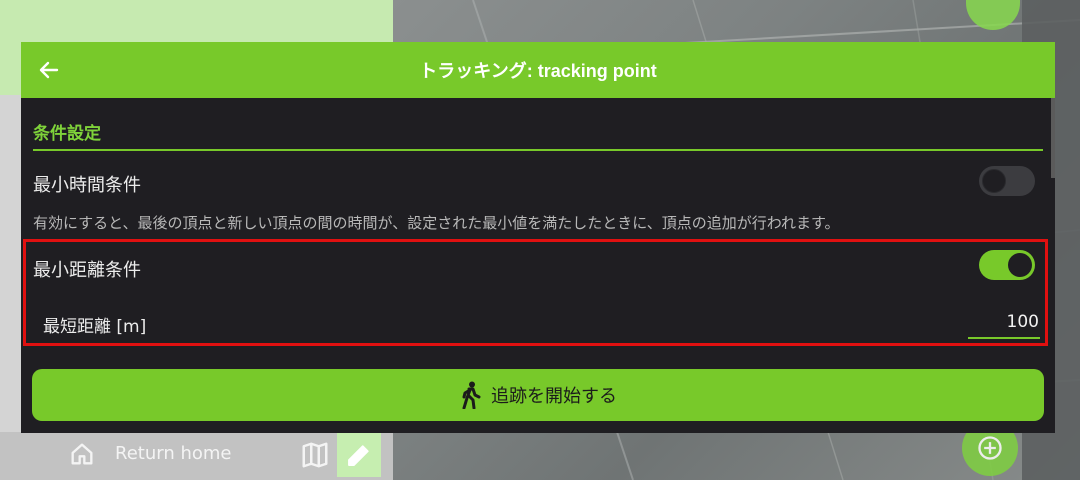  Describe the element at coordinates (95, 327) in the screenshot. I see `min-distance-field-label: 最短距離 [m]` at that location.